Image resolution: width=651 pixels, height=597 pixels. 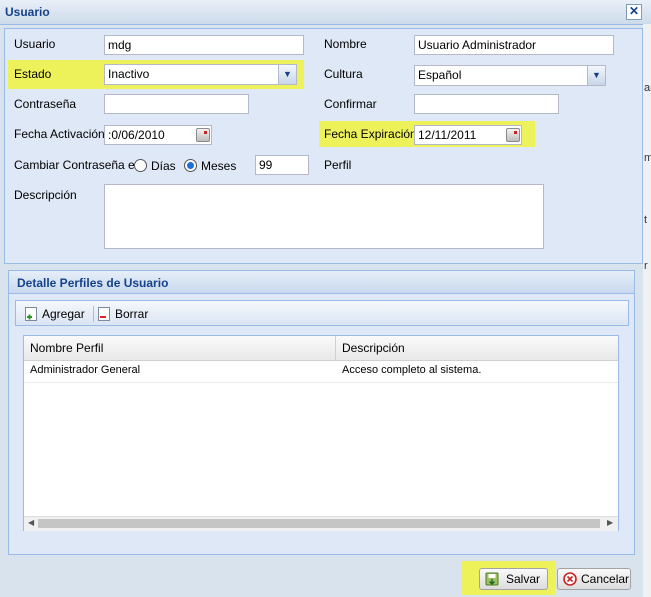 I want to click on fecha-expiracion-label: Fecha Expiración, so click(x=370, y=134).